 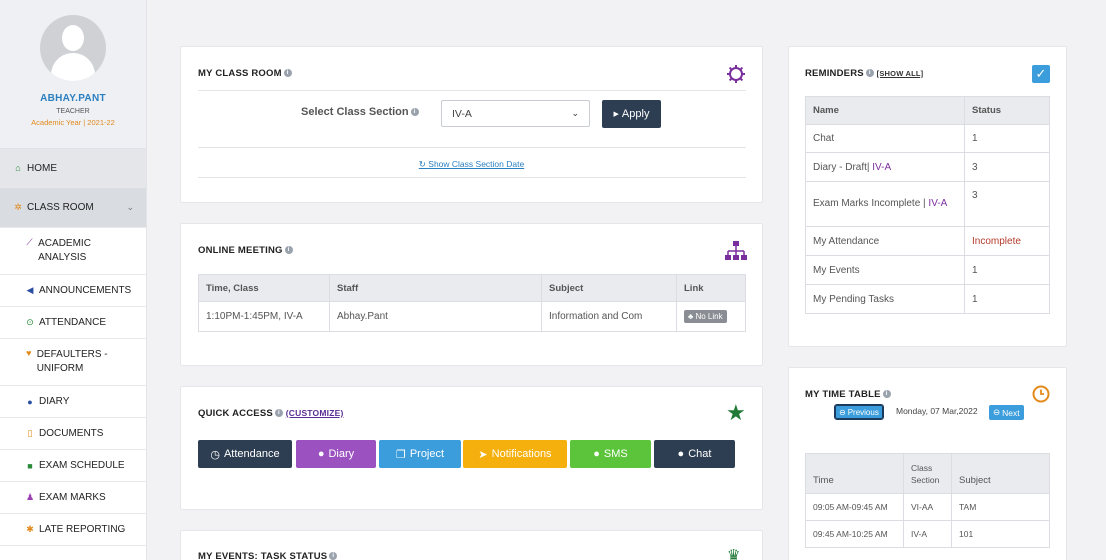 What do you see at coordinates (29, 353) in the screenshot?
I see `shirt-icon: ♥` at bounding box center [29, 353].